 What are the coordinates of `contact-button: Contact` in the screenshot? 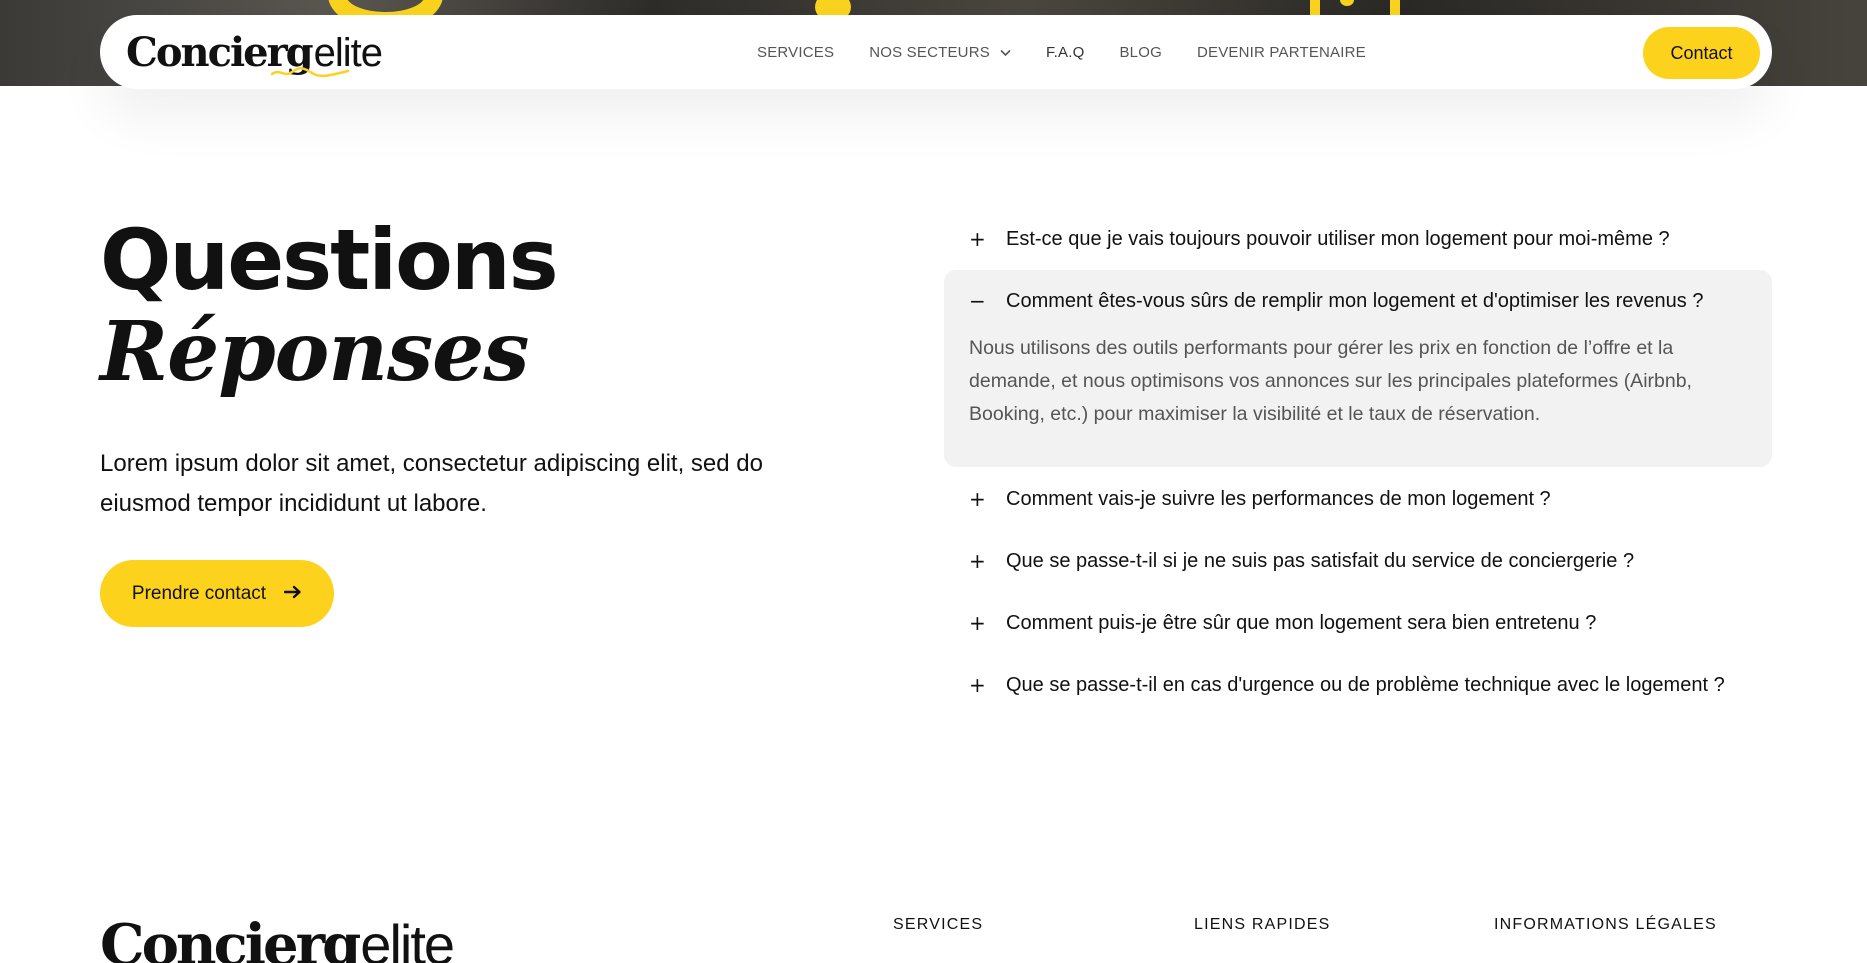 It's located at (1701, 53).